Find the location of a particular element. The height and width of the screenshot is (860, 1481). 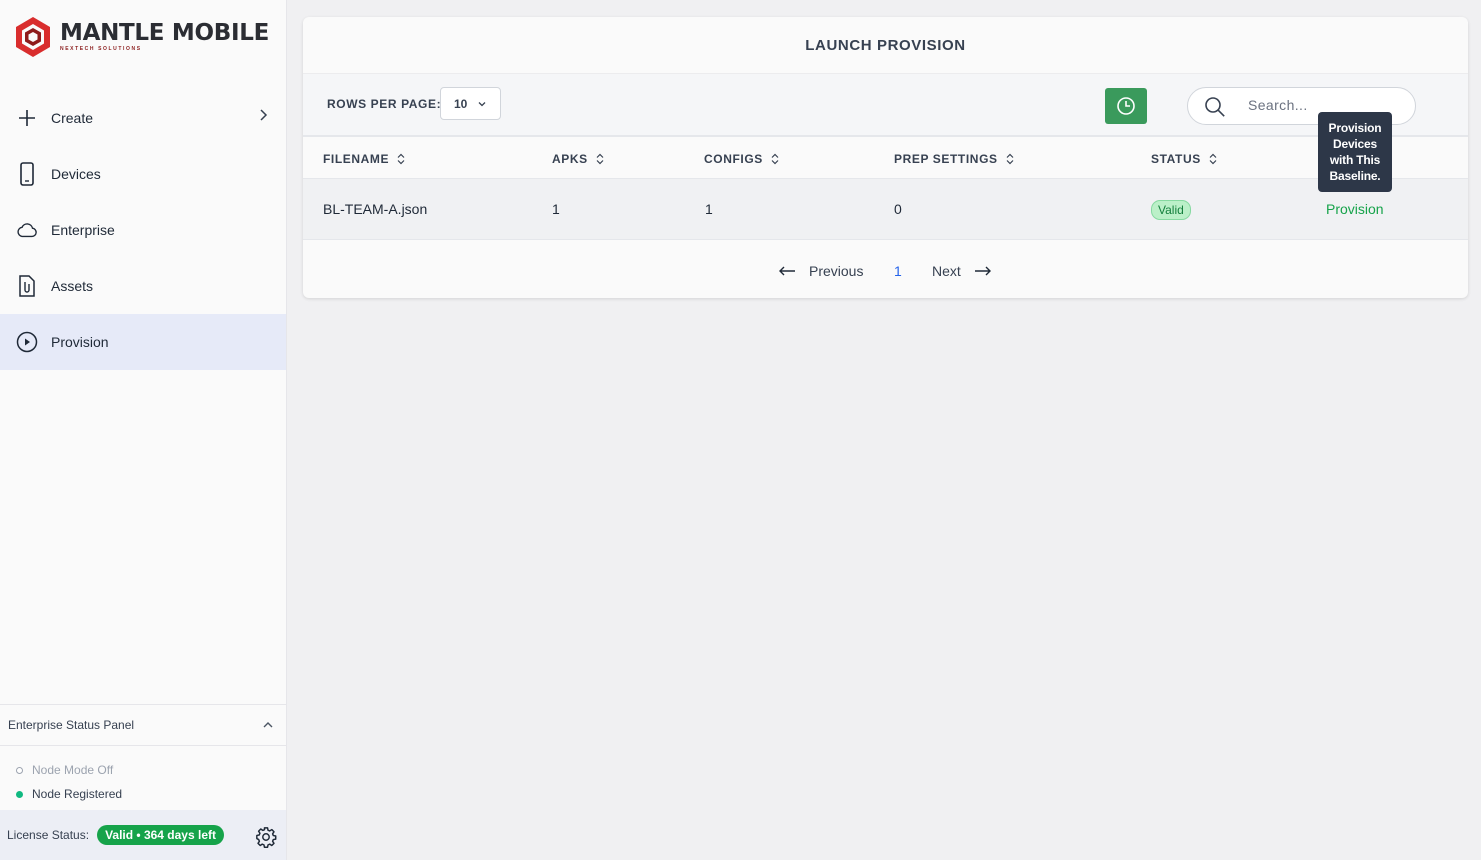

chevron-right-icon is located at coordinates (263, 117).